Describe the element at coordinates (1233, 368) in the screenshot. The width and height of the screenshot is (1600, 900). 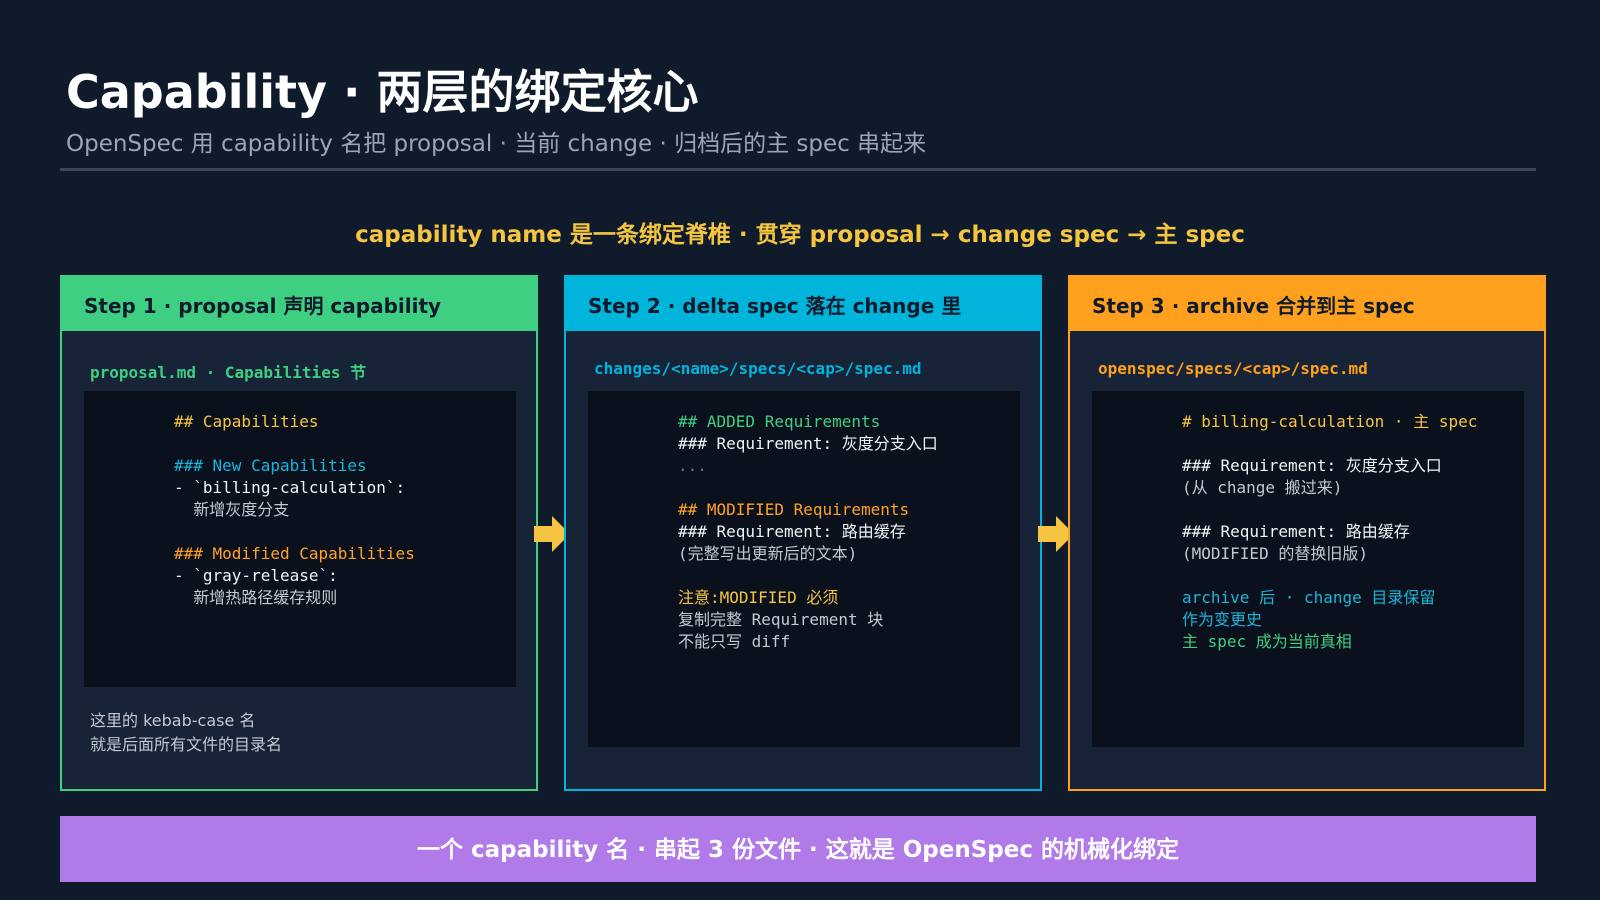
I see `step-3-file-path: openspec/specs/<cap>/spec.md` at that location.